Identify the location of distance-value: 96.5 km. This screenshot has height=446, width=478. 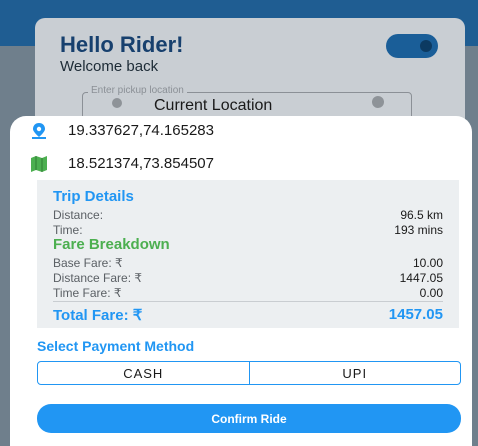
(421, 215).